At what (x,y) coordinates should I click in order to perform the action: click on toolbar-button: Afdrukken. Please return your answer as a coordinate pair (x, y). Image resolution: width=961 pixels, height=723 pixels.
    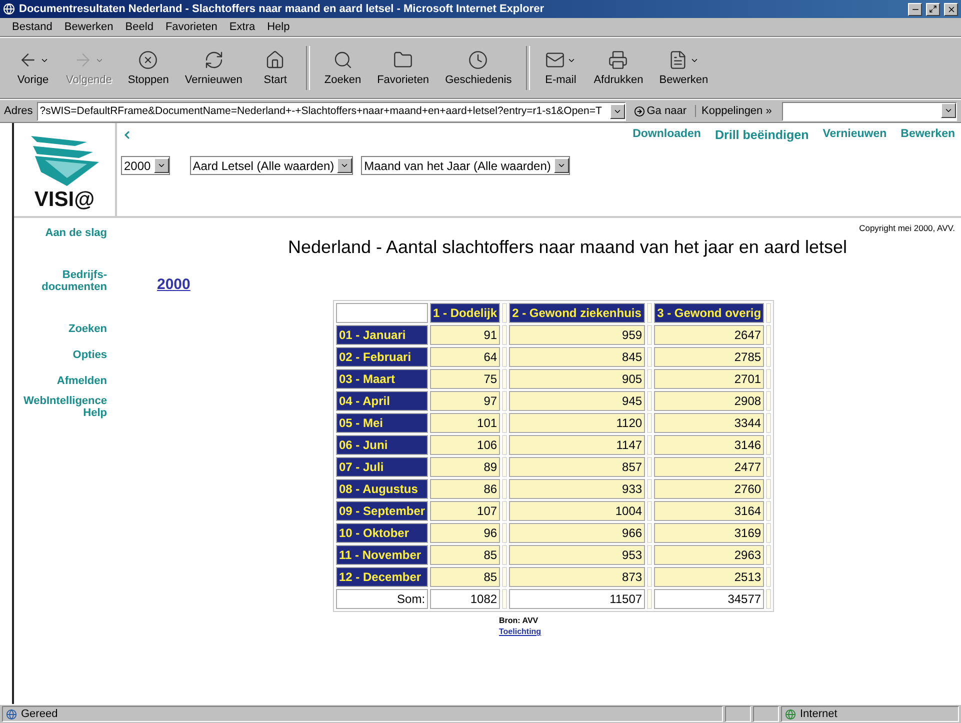
    Looking at the image, I should click on (619, 68).